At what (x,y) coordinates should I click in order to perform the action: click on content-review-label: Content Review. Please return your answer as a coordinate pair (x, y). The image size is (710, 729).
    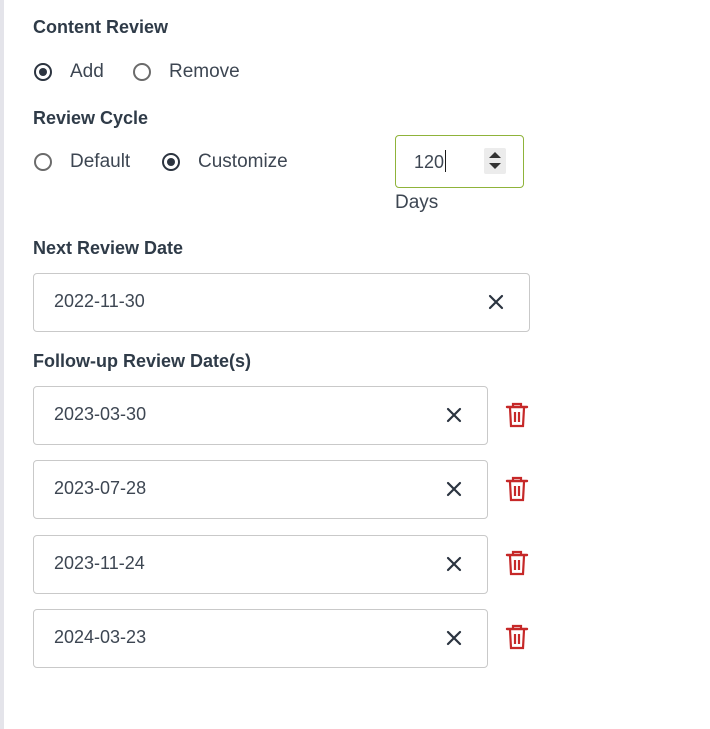
    Looking at the image, I should click on (101, 27).